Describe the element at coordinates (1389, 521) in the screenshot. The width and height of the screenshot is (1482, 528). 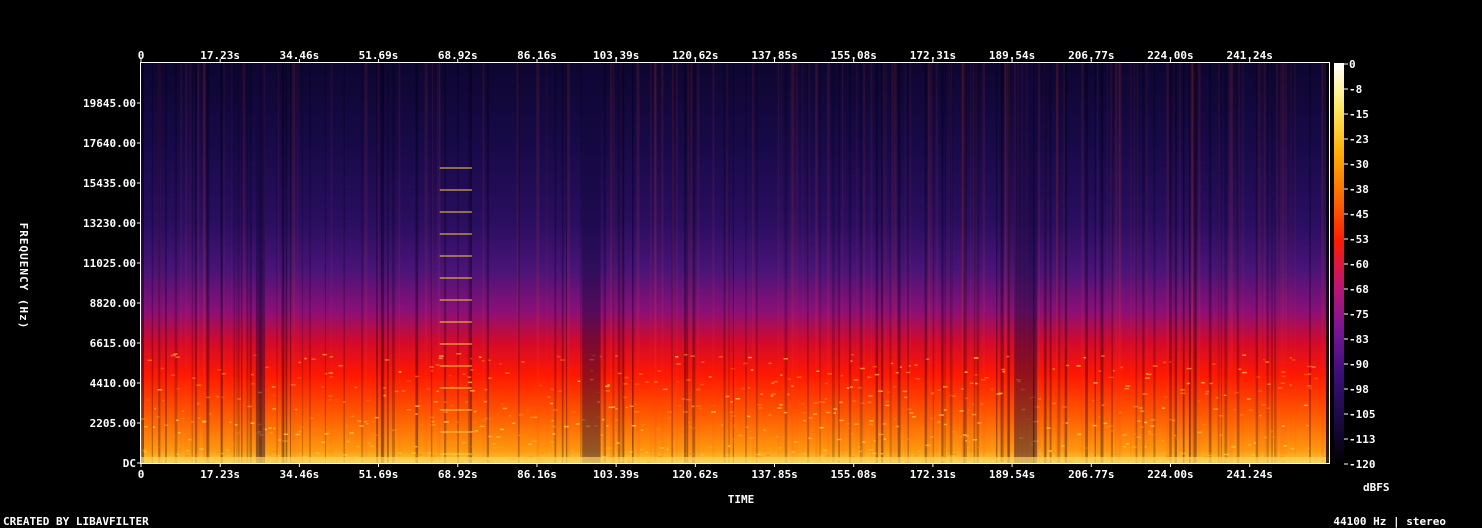
I see `footer-audio-info: 44100 Hz | stereo` at that location.